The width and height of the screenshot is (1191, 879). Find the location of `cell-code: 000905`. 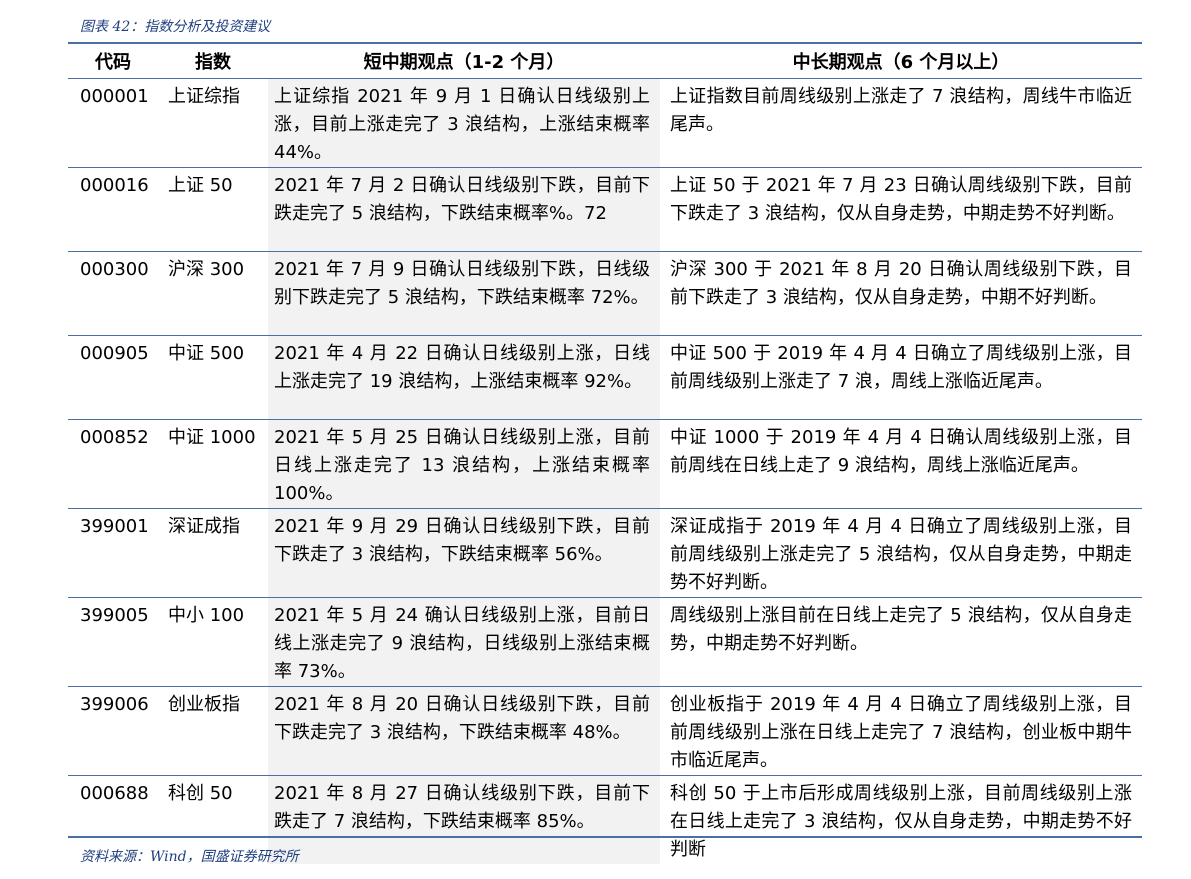

cell-code: 000905 is located at coordinates (113, 377).